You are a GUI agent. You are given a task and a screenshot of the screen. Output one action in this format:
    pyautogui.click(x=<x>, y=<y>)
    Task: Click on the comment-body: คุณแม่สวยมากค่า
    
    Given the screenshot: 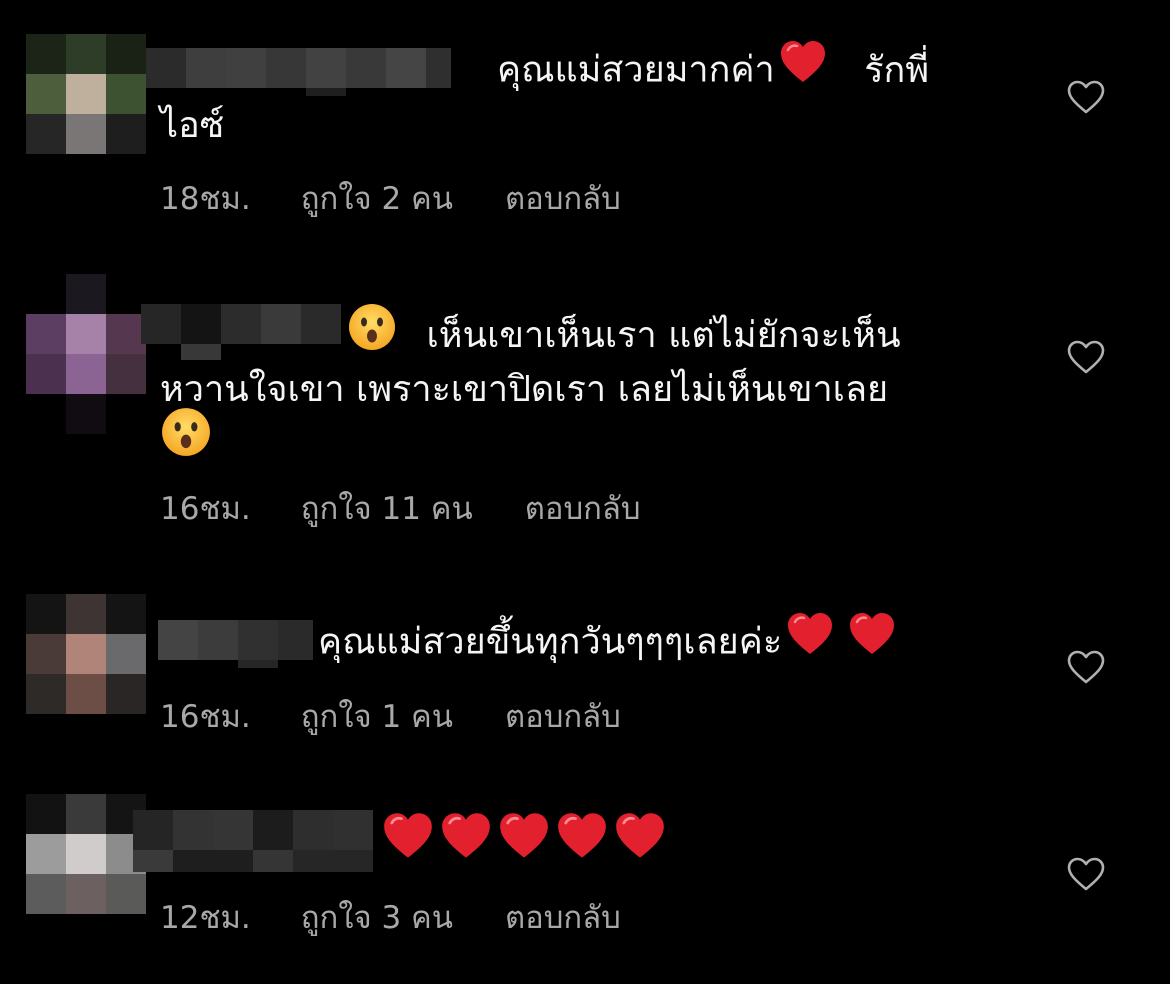 What is the action you would take?
    pyautogui.click(x=636, y=70)
    